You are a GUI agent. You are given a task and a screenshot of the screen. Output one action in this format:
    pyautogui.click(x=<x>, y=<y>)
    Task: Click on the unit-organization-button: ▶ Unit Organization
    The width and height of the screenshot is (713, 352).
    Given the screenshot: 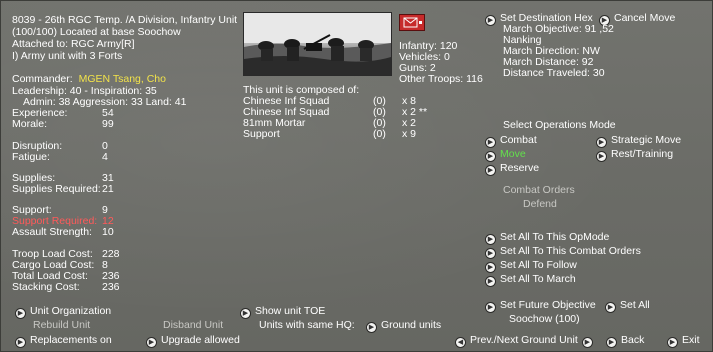 What is the action you would take?
    pyautogui.click(x=63, y=311)
    